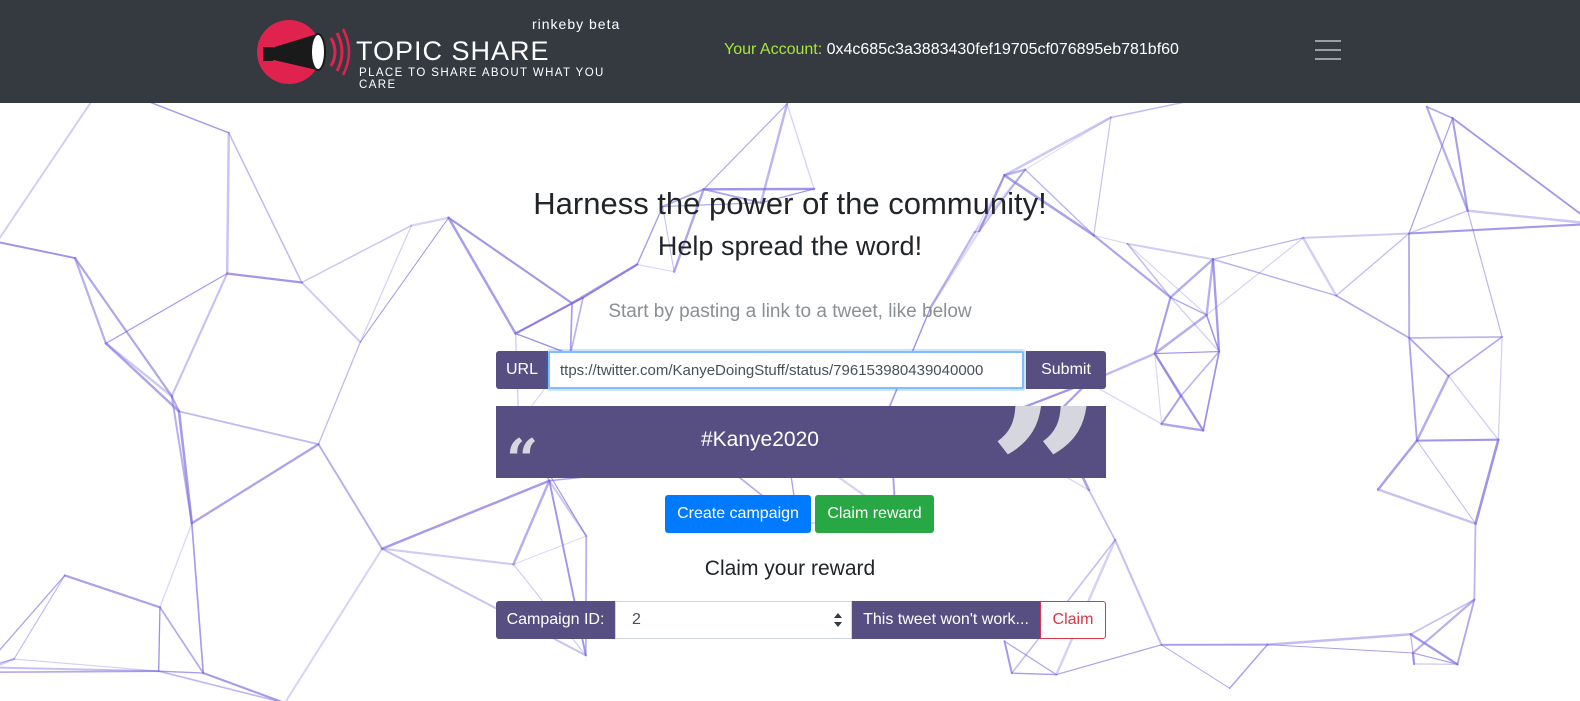  What do you see at coordinates (773, 49) in the screenshot?
I see `account-label: Your Account:` at bounding box center [773, 49].